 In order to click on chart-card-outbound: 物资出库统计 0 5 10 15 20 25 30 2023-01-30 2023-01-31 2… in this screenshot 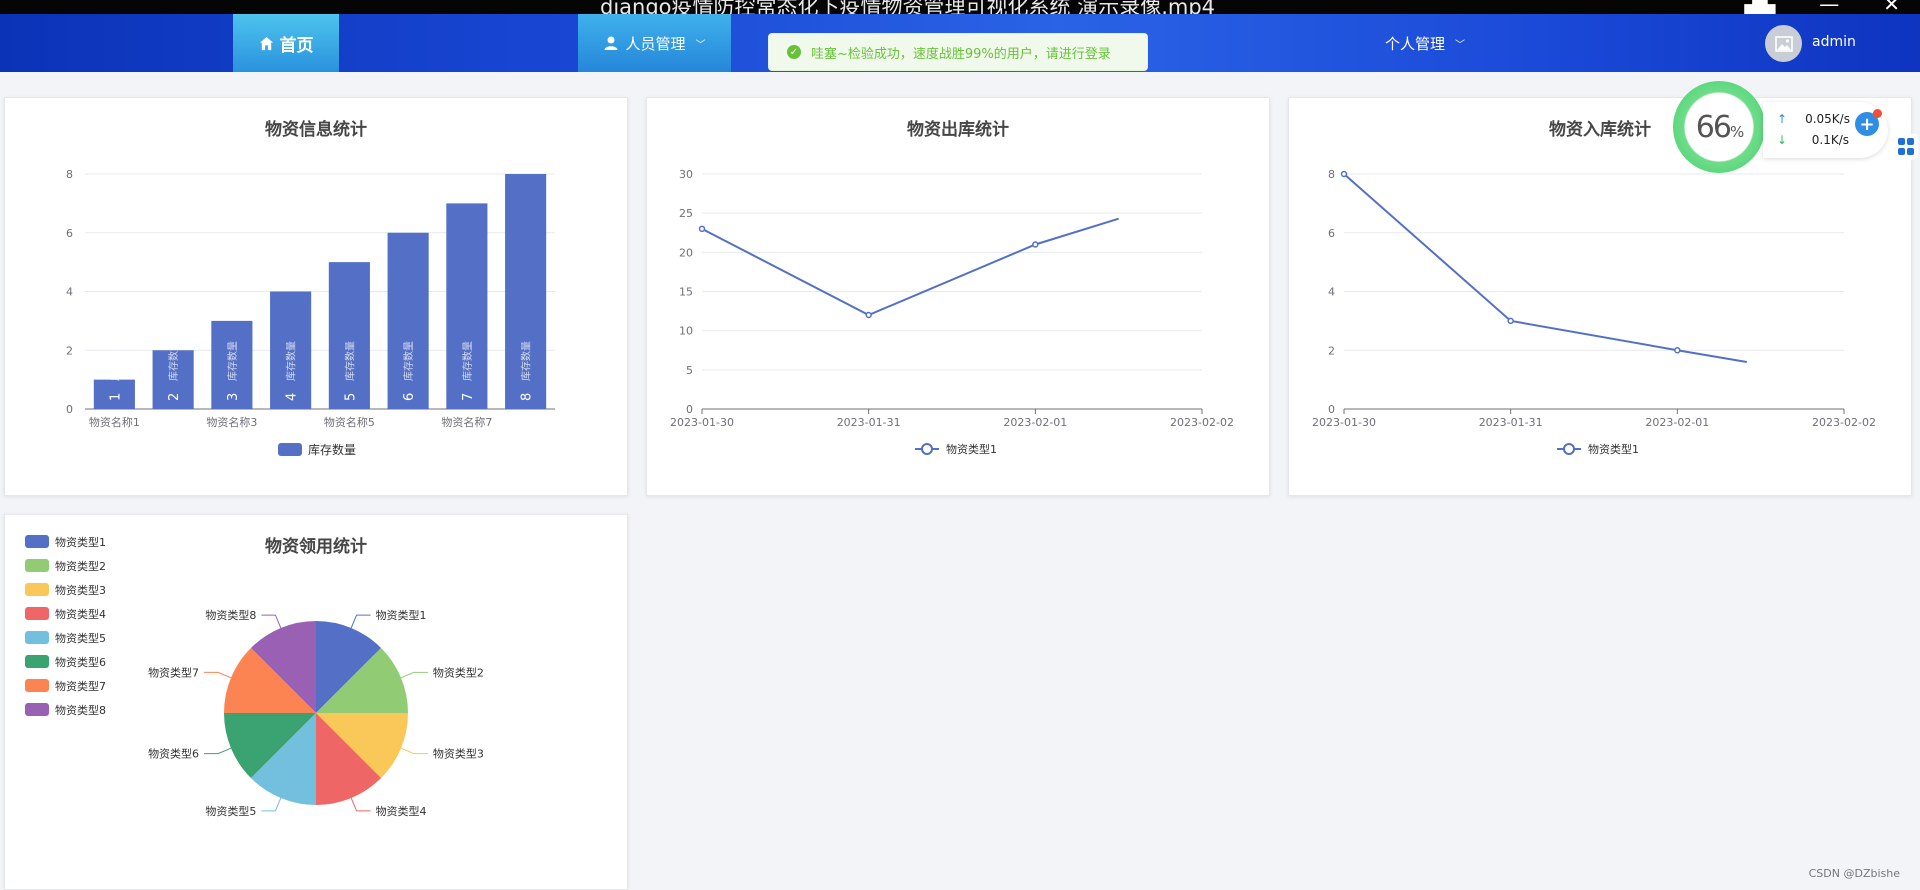, I will do `click(958, 296)`.